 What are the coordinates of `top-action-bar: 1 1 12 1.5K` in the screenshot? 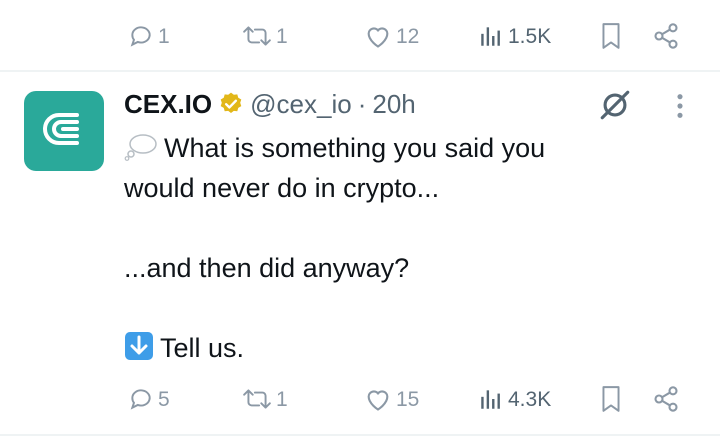 It's located at (360, 36).